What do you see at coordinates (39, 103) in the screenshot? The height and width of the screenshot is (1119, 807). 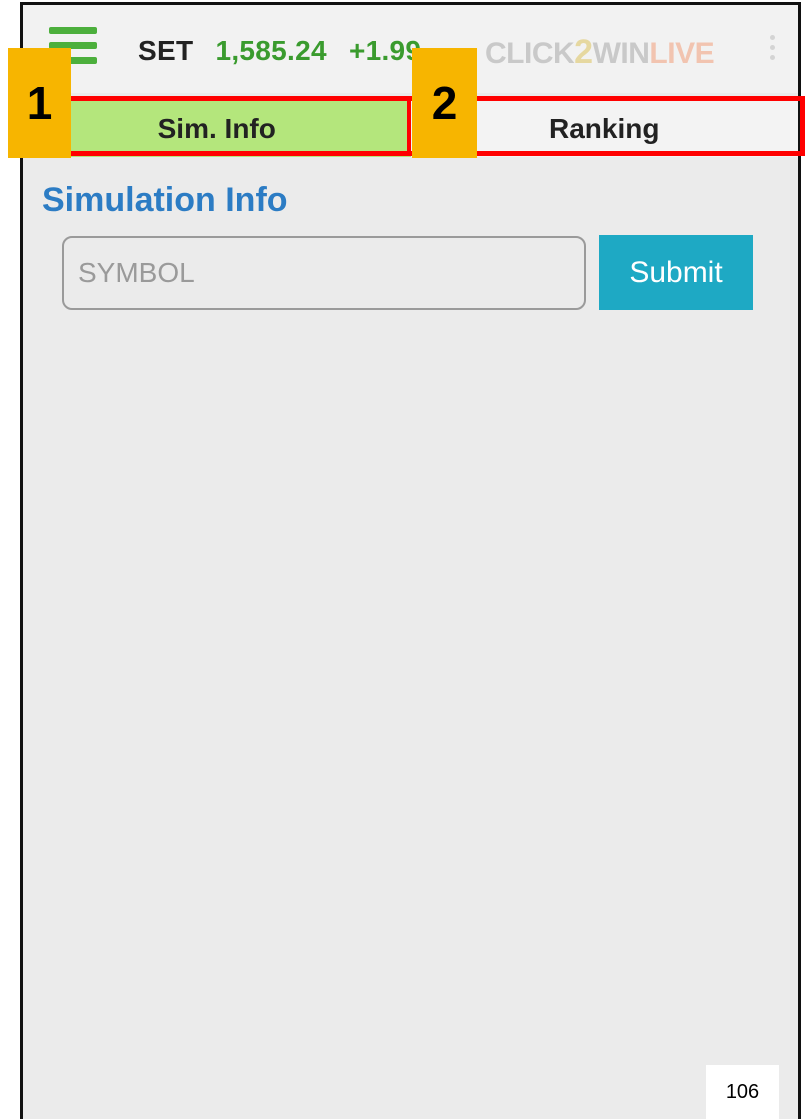 I see `annotation-badge-1: 1` at bounding box center [39, 103].